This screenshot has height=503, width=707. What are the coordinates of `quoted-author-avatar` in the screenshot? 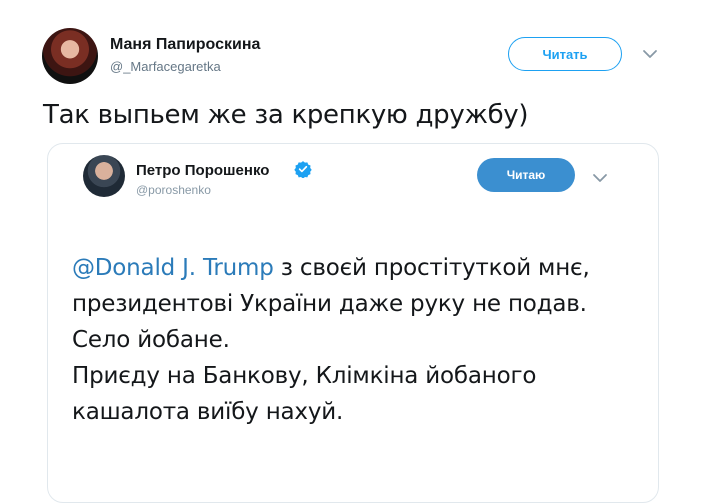 It's located at (104, 176).